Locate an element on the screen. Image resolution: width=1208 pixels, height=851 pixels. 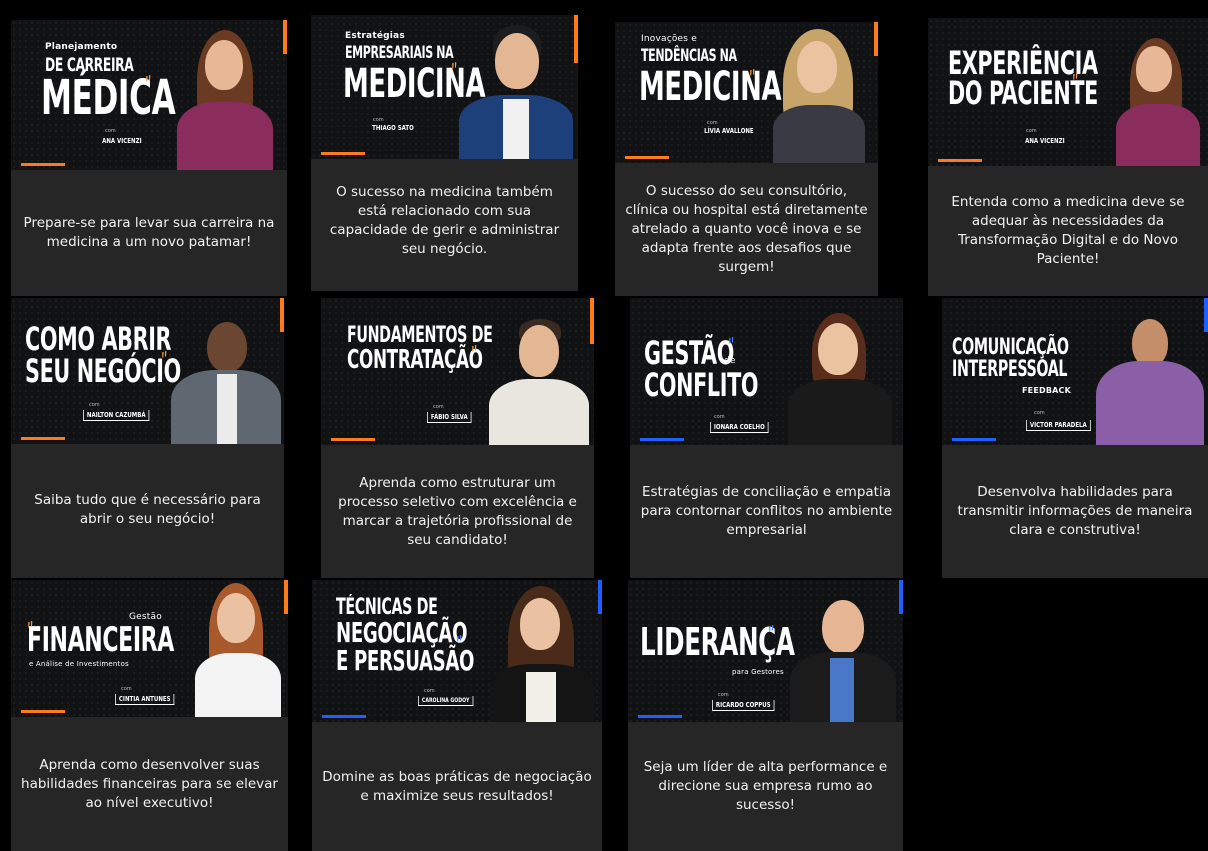
presenter-name: NAILTON CAZUMBÁ is located at coordinates (116, 415).